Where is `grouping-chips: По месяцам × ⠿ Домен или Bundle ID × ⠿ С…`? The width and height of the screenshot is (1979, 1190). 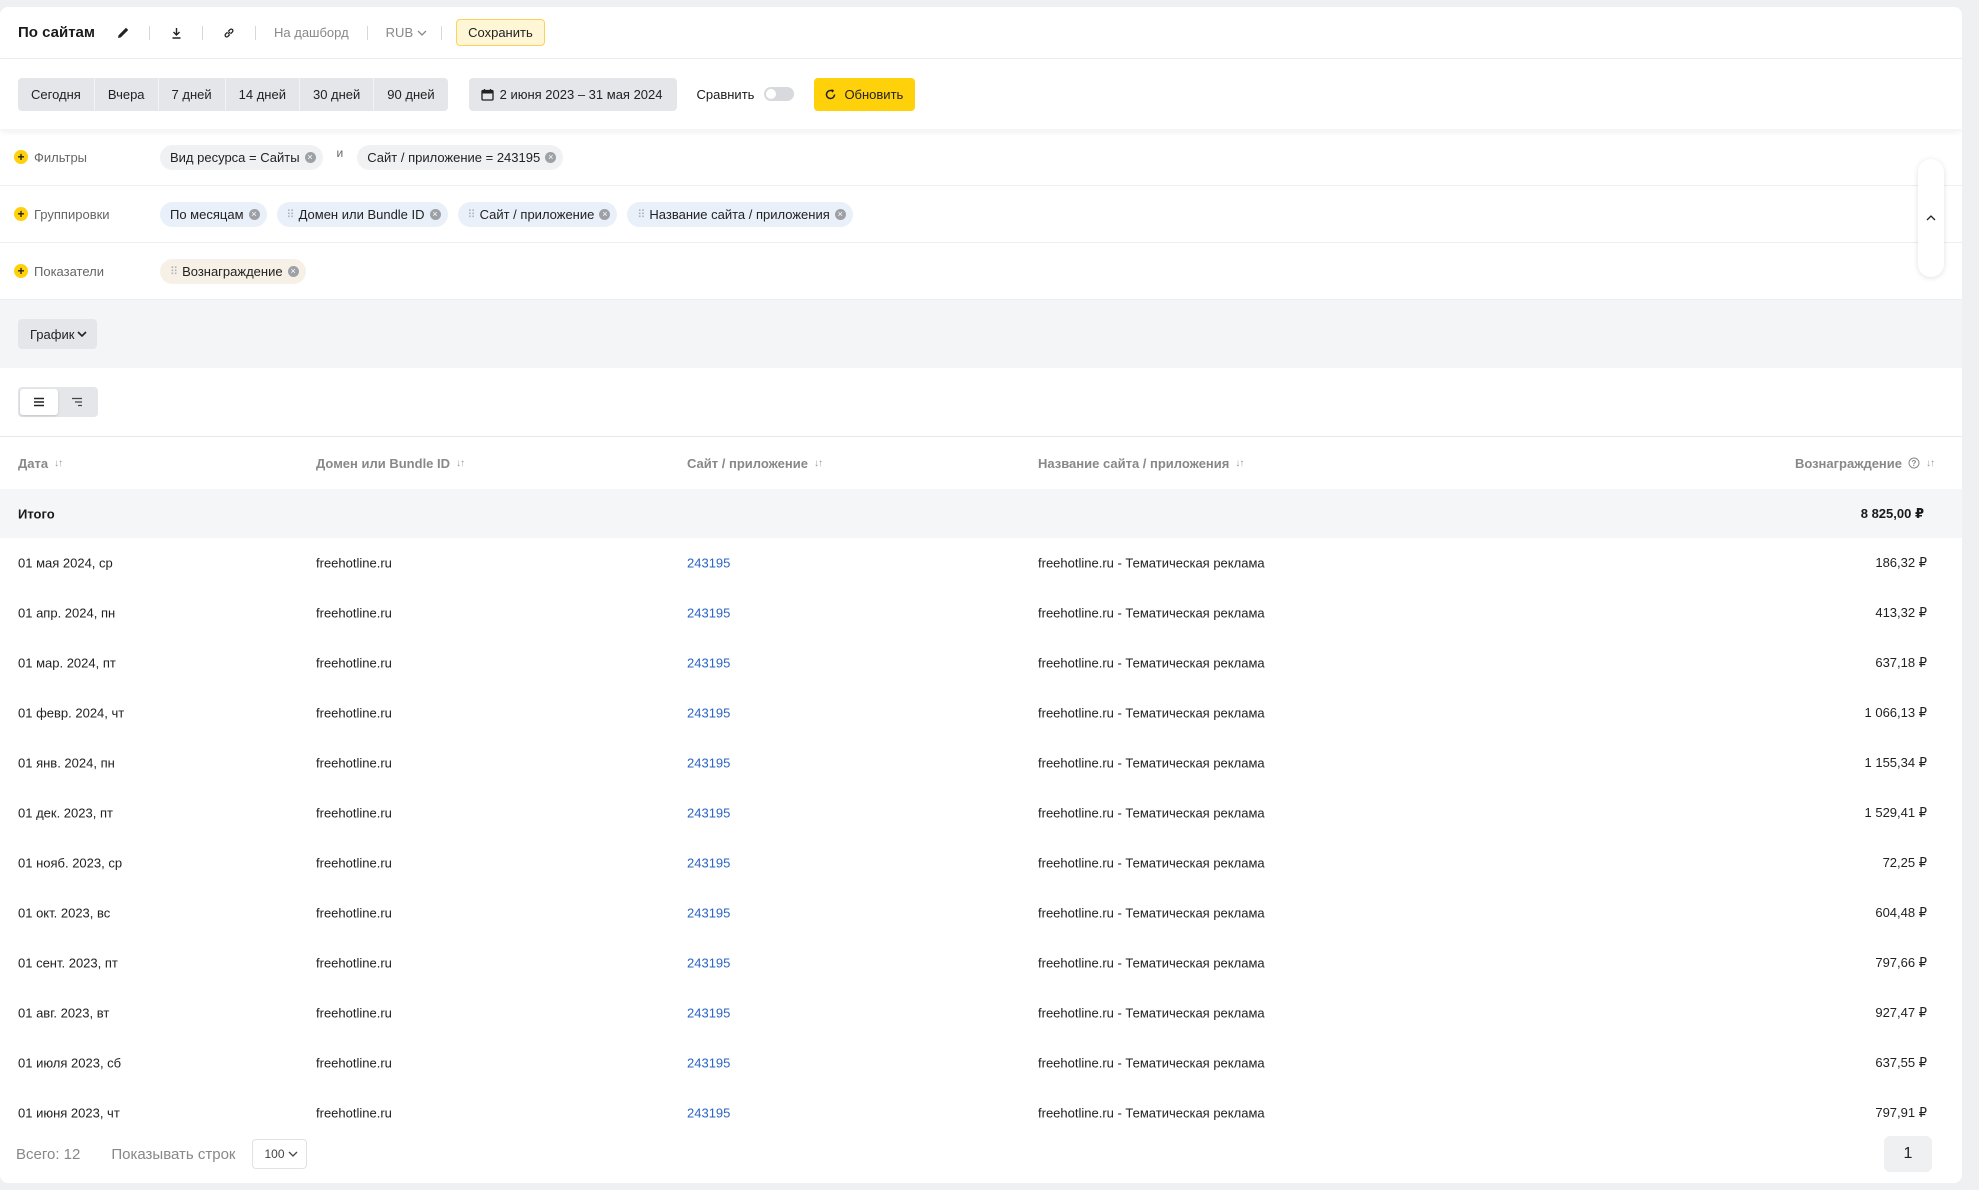
grouping-chips: По месяцам × ⠿ Домен или Bundle ID × ⠿ С… is located at coordinates (506, 214).